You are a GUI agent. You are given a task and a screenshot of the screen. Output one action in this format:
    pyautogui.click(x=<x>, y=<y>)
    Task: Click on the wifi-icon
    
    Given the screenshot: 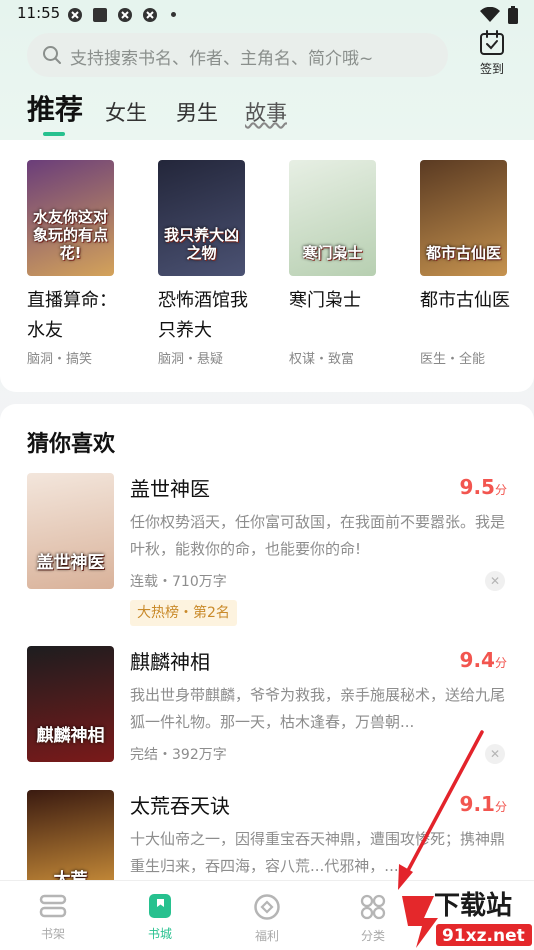 What is the action you would take?
    pyautogui.click(x=490, y=14)
    